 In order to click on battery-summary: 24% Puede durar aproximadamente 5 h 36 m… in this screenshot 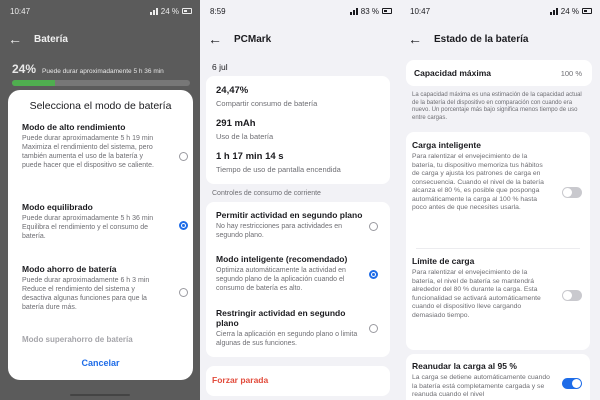, I will do `click(88, 69)`.